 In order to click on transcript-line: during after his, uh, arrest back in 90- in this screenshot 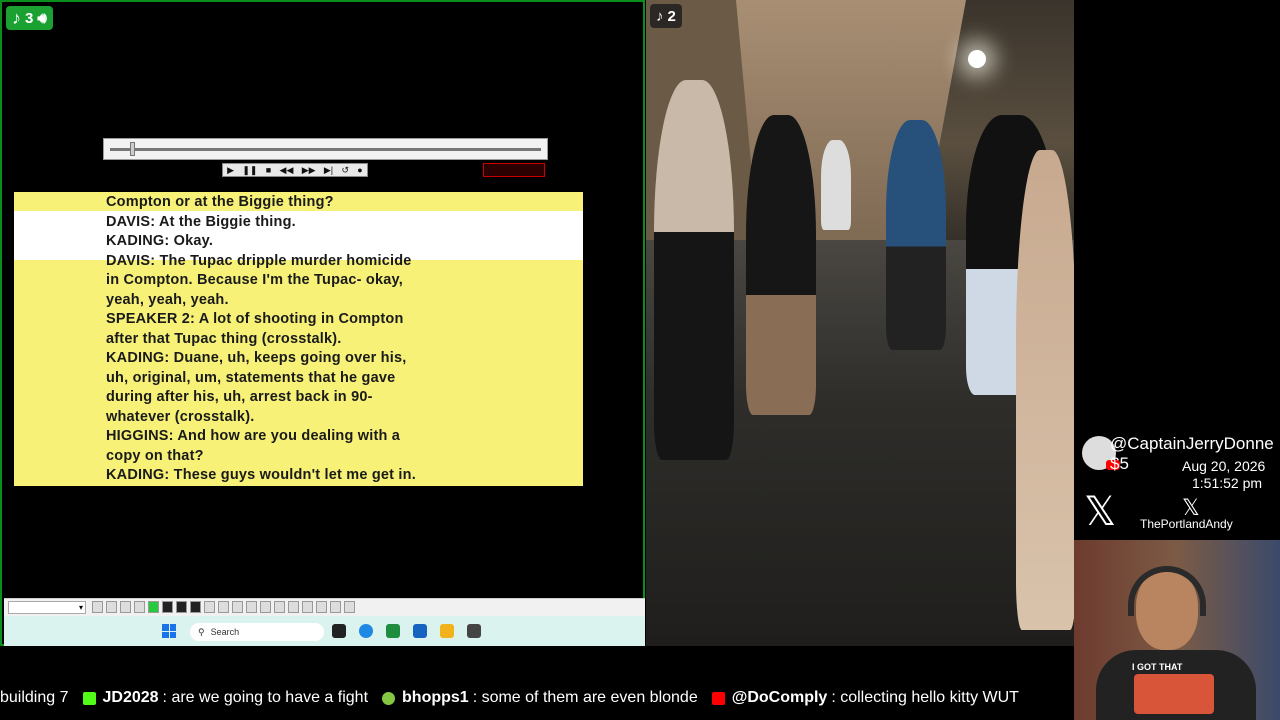, I will do `click(239, 397)`.